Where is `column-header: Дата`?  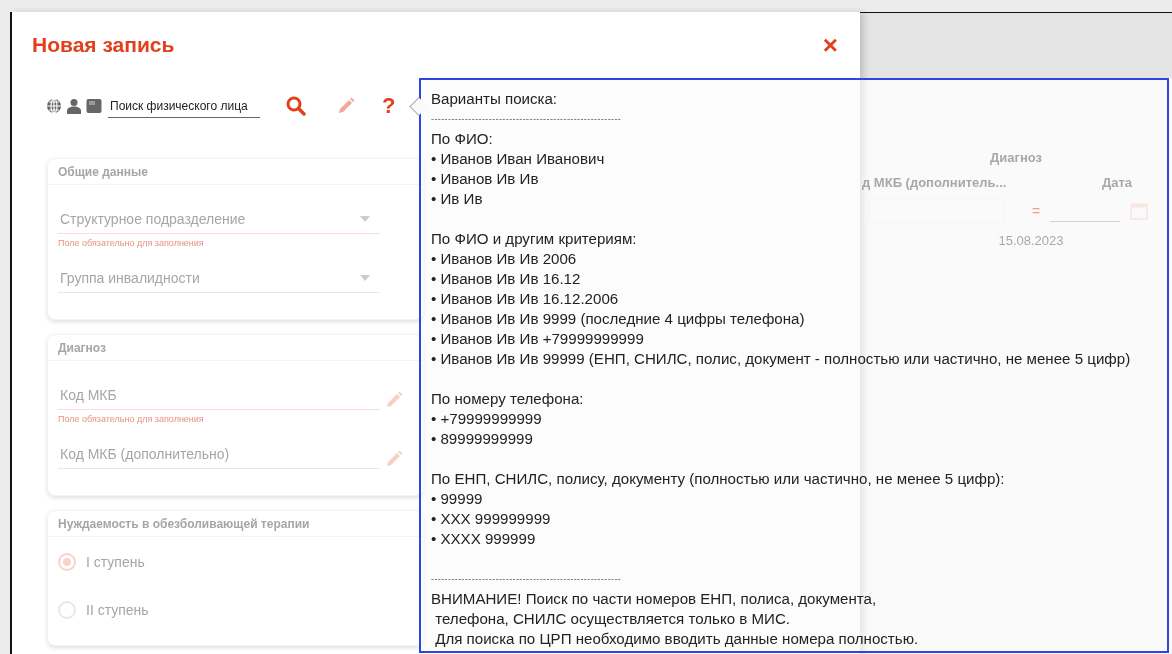
column-header: Дата is located at coordinates (1116, 182).